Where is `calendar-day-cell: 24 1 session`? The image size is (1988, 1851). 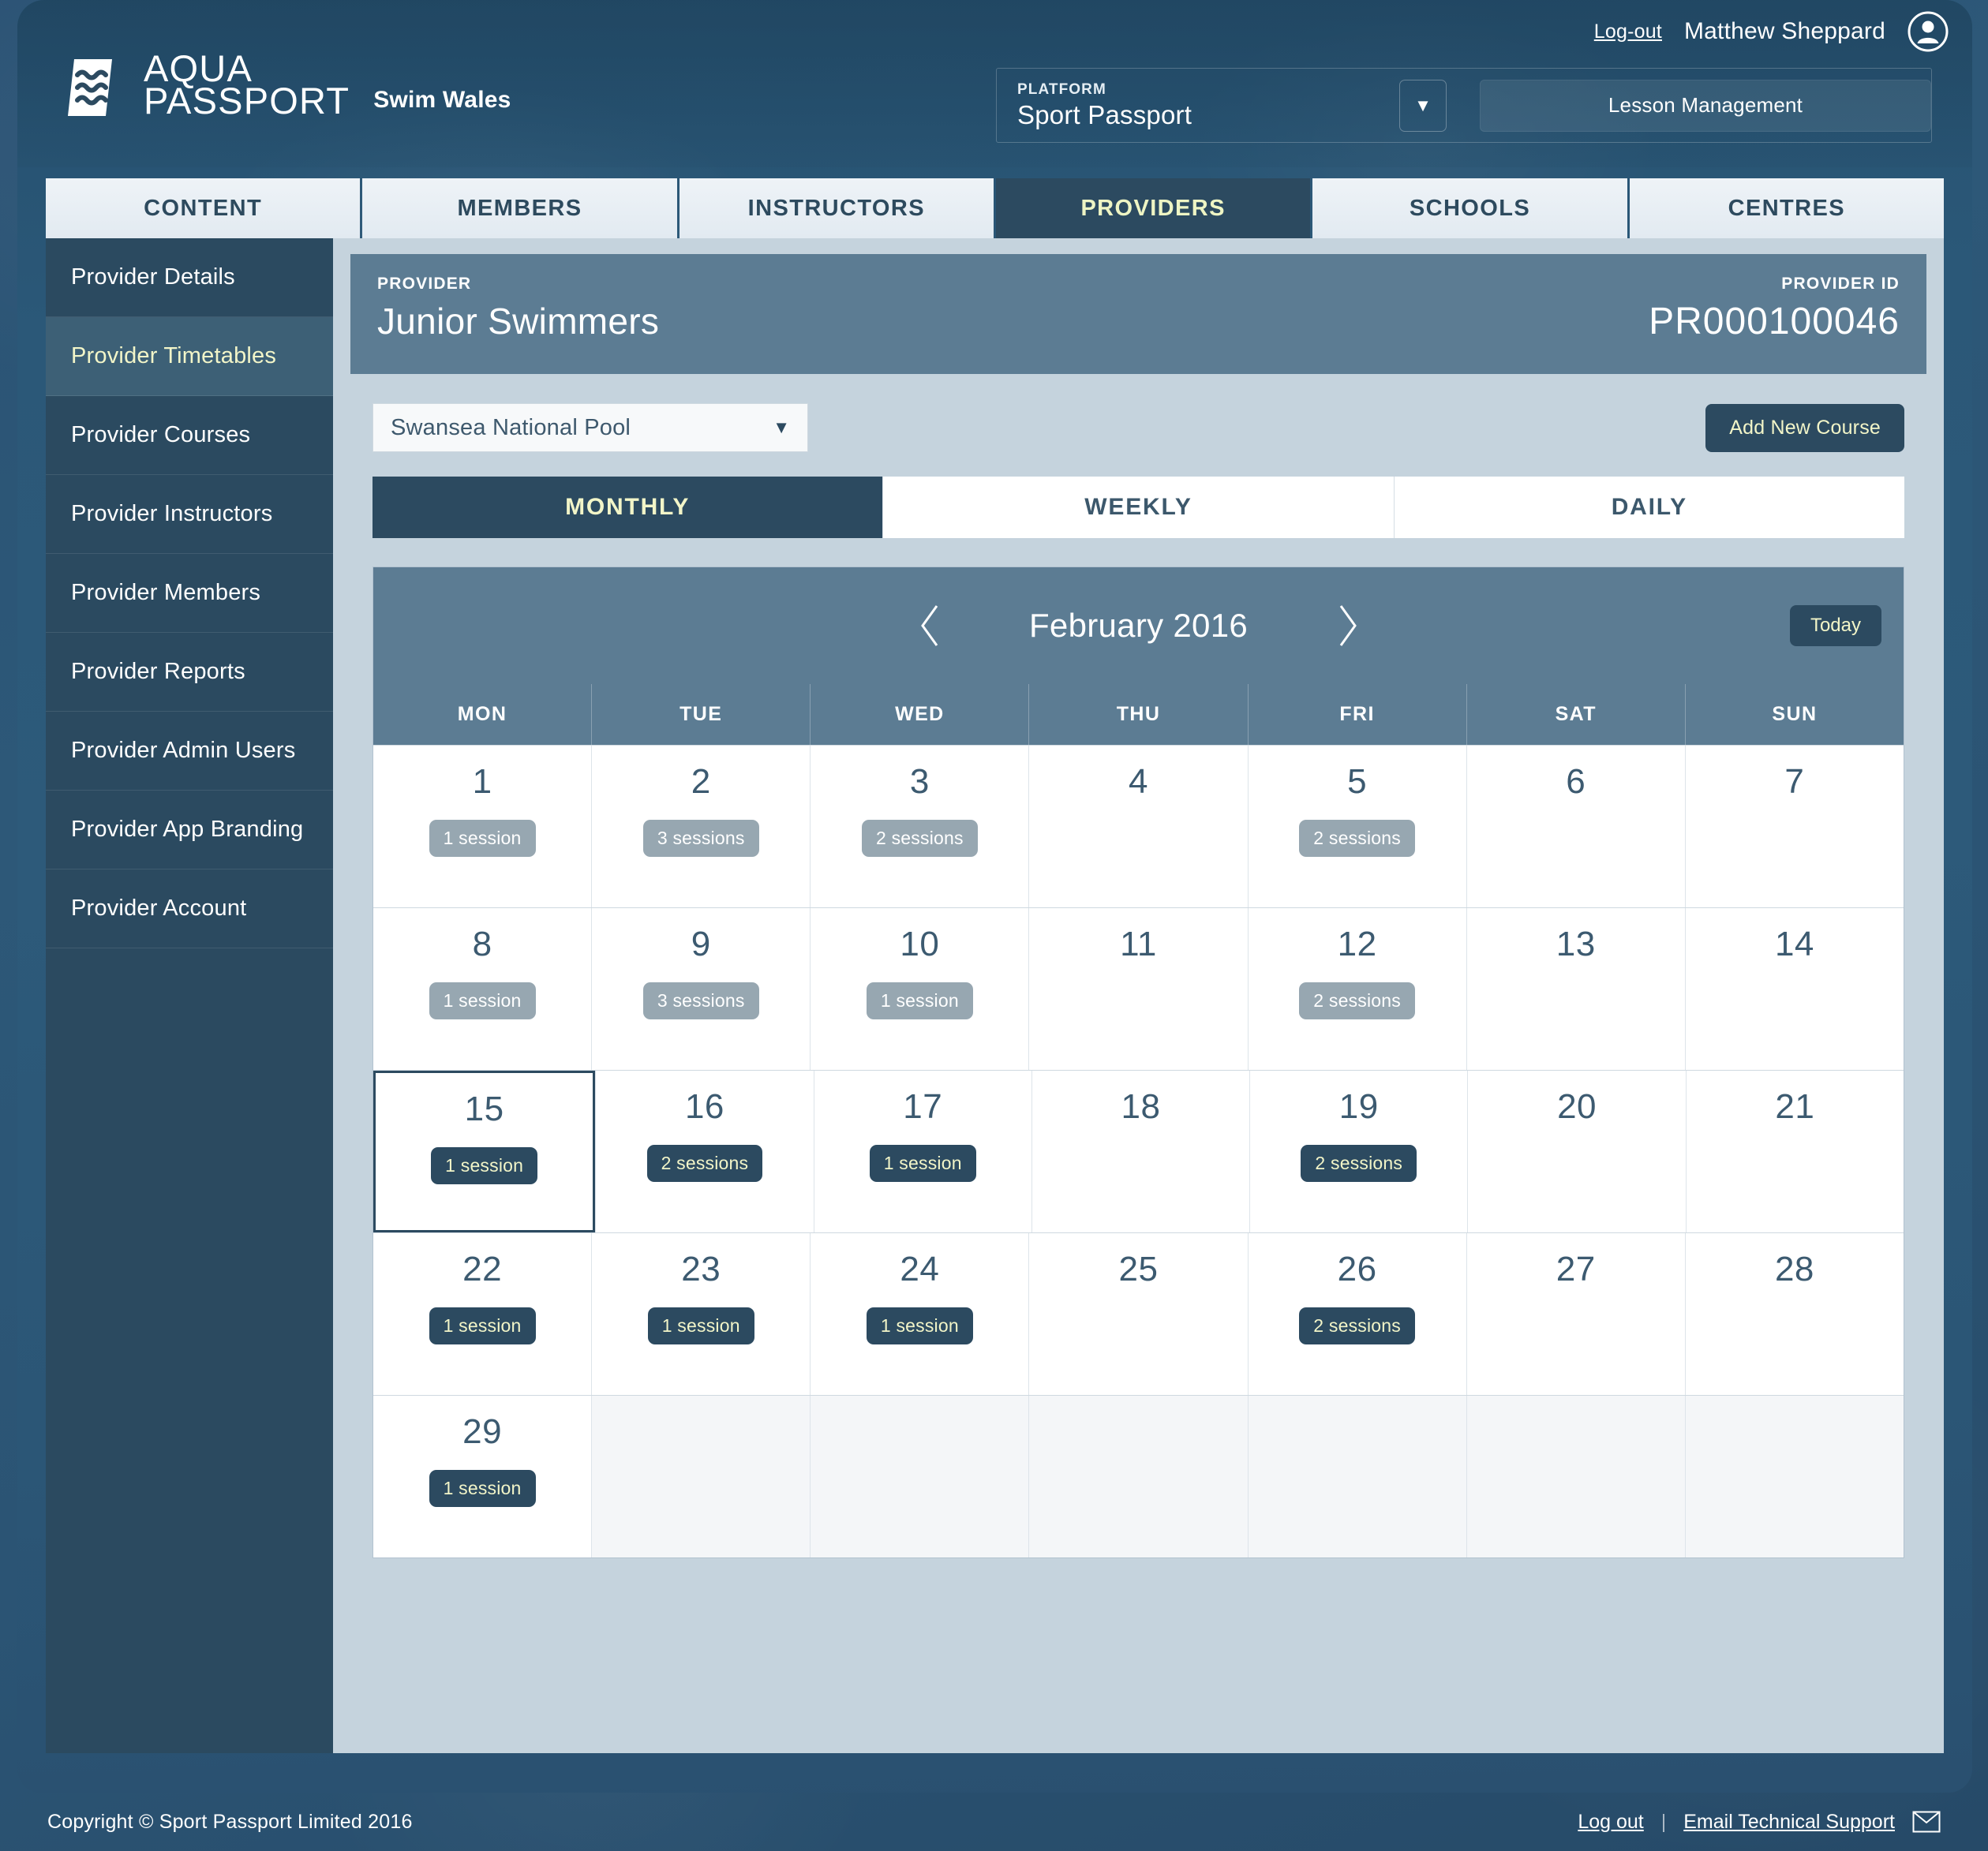
calendar-day-cell: 24 1 session is located at coordinates (919, 1314).